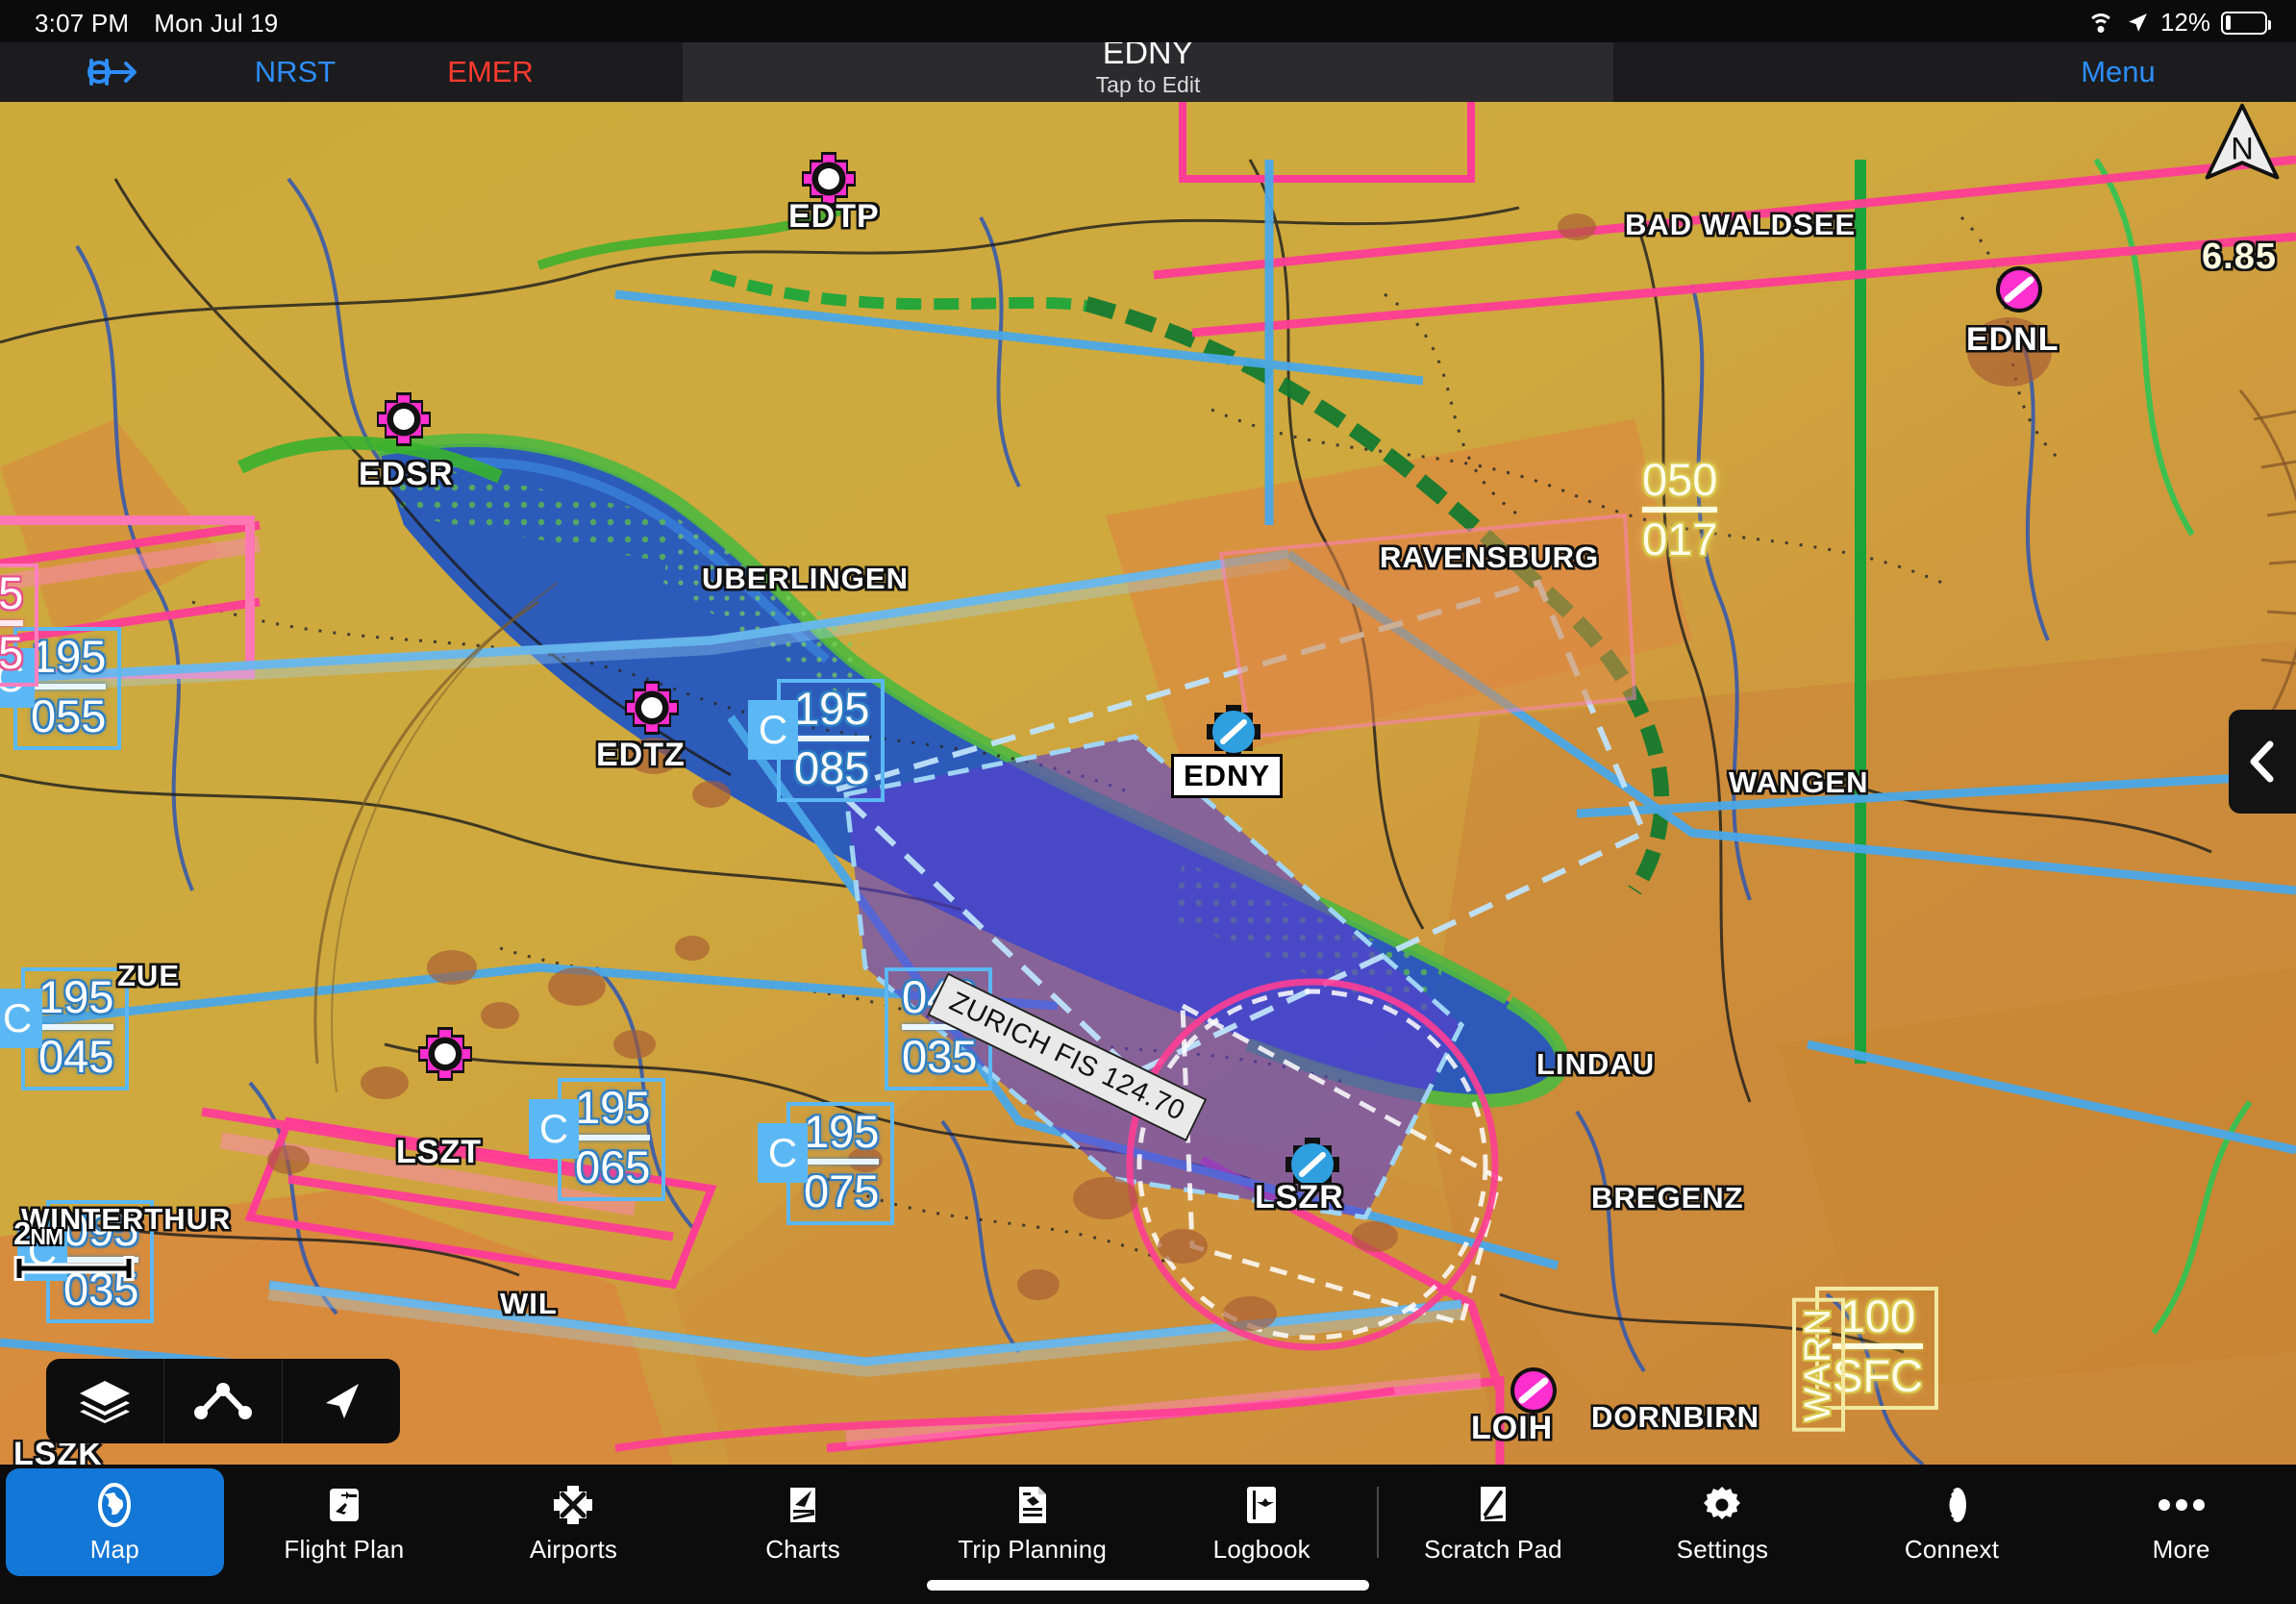 The image size is (2296, 1604). Describe the element at coordinates (1680, 479) in the screenshot. I see `airspace-upper-limit: 050` at that location.